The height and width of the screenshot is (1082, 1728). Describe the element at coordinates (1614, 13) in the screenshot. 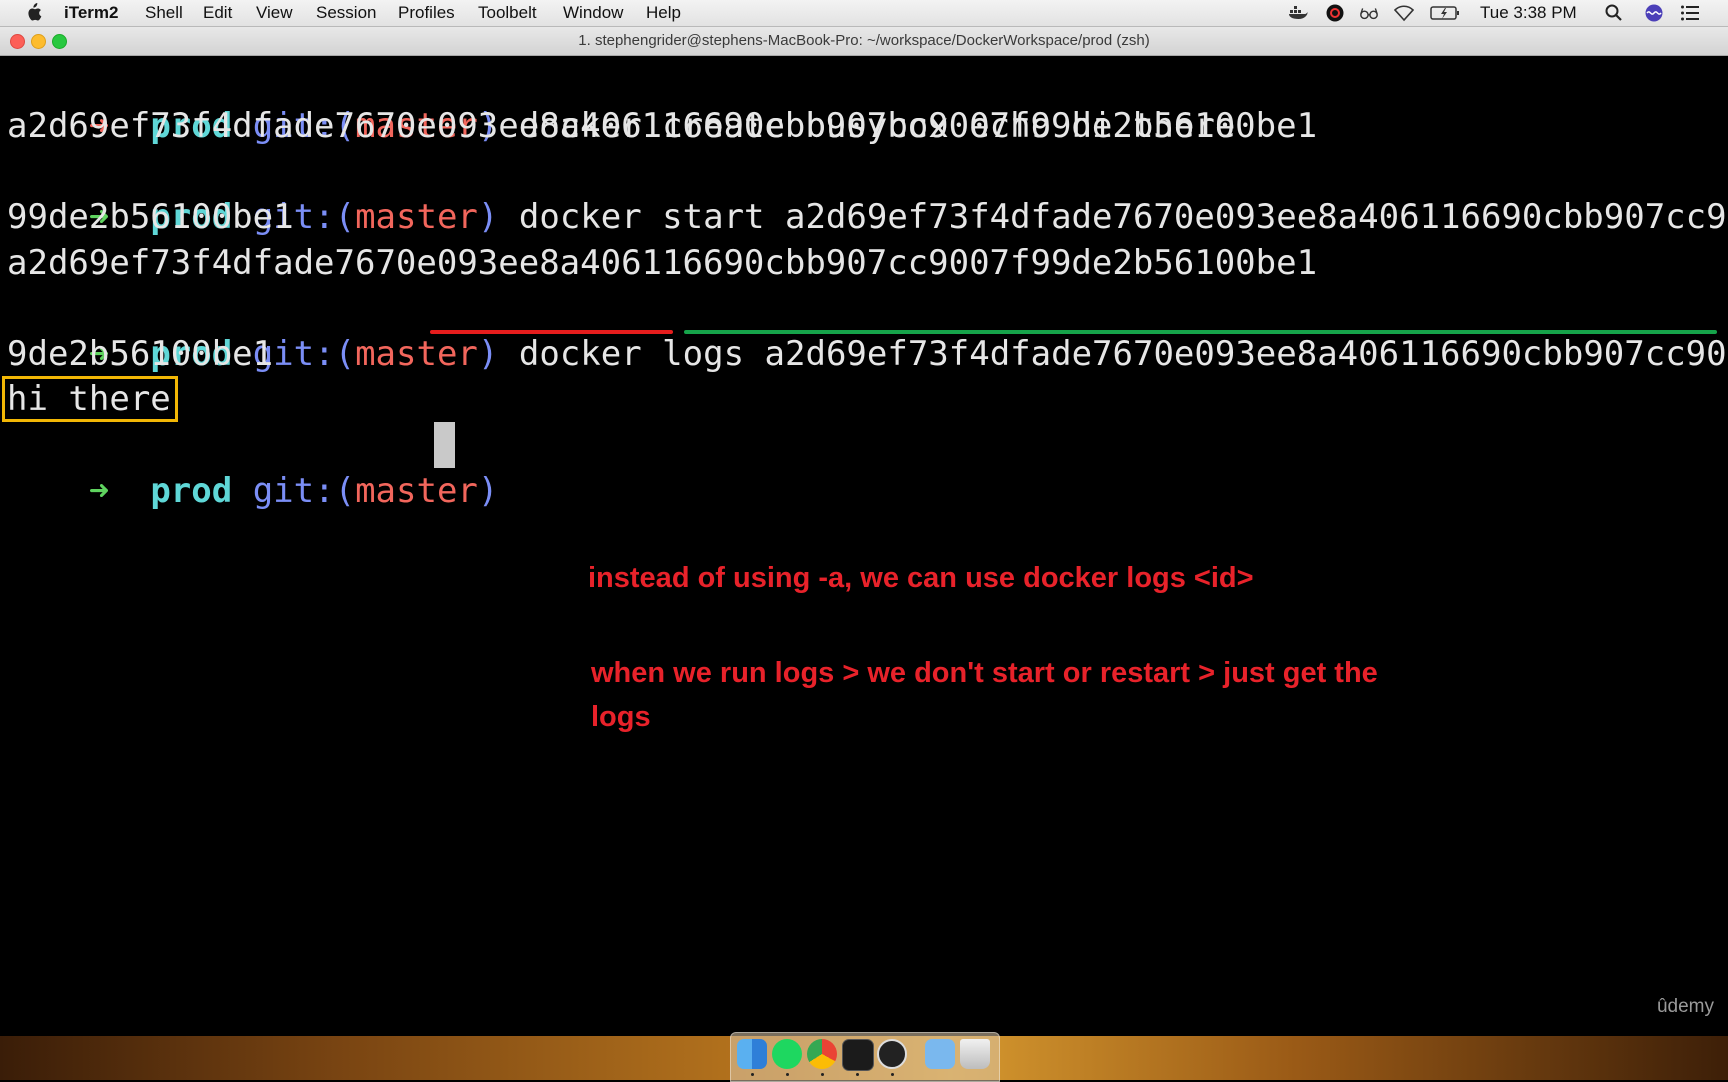

I see `search-icon` at that location.